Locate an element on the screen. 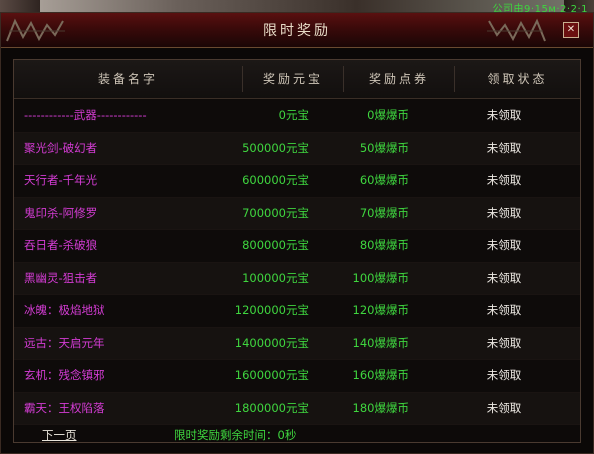  gold-reward: 0元宝 is located at coordinates (293, 115).